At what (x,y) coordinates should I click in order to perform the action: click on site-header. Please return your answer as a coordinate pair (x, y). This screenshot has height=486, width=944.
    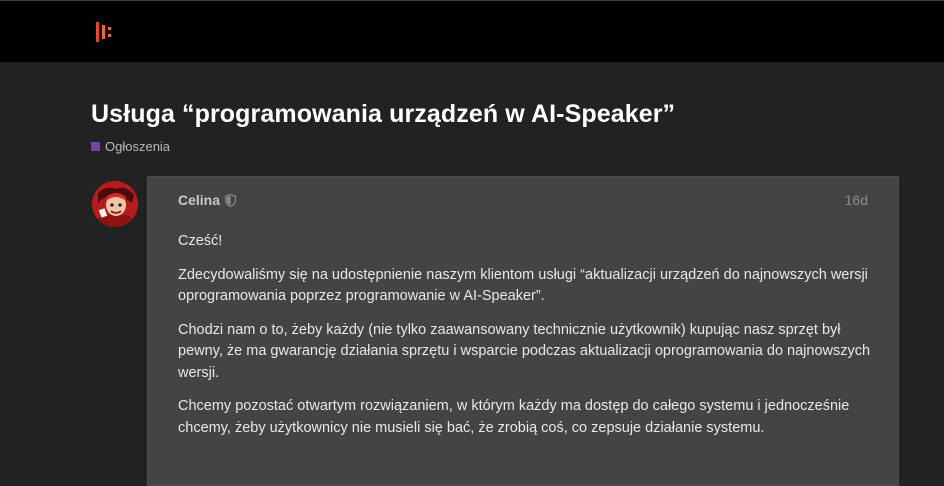
    Looking at the image, I should click on (472, 31).